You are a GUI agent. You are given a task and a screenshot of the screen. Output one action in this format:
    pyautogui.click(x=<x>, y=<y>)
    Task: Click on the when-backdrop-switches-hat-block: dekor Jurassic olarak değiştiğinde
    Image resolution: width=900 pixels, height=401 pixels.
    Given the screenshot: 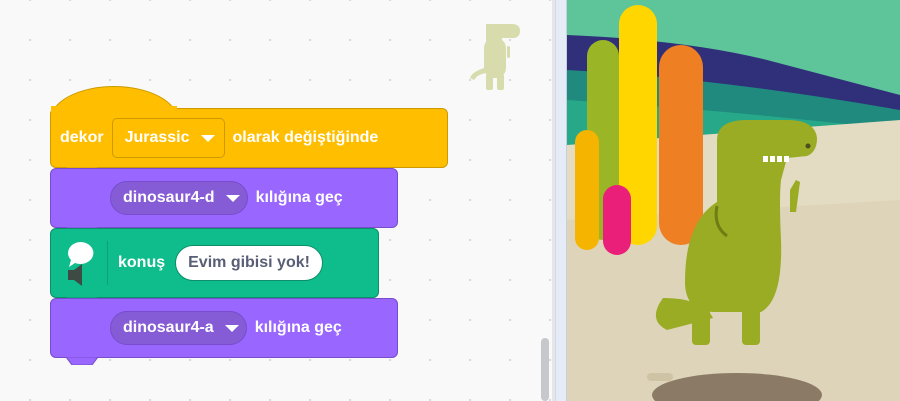 What is the action you would take?
    pyautogui.click(x=249, y=141)
    